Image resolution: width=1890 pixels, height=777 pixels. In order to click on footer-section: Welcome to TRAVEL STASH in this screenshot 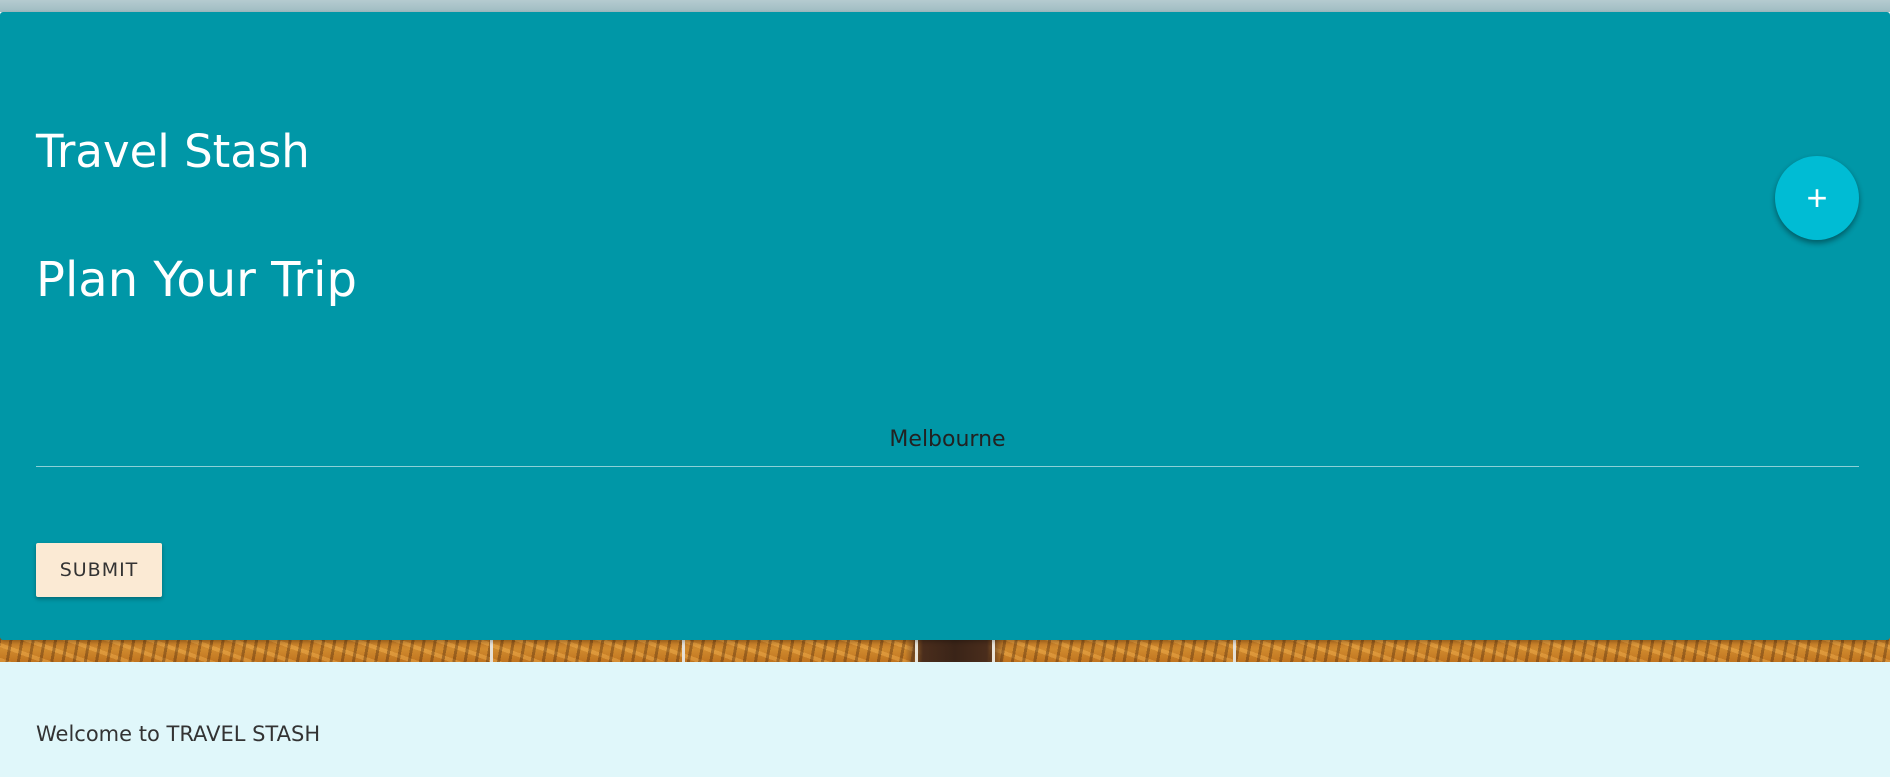, I will do `click(945, 719)`.